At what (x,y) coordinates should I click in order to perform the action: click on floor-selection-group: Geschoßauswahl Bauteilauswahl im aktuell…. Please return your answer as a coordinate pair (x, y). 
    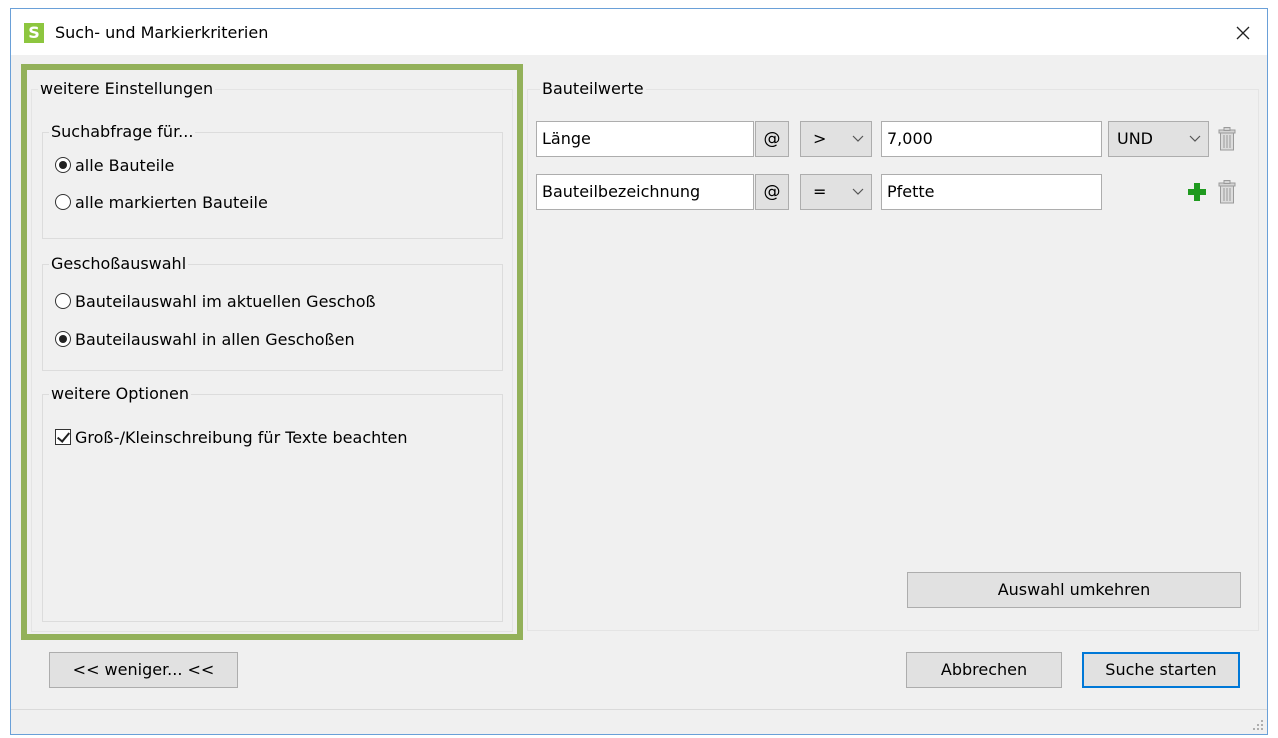
    Looking at the image, I should click on (272, 312).